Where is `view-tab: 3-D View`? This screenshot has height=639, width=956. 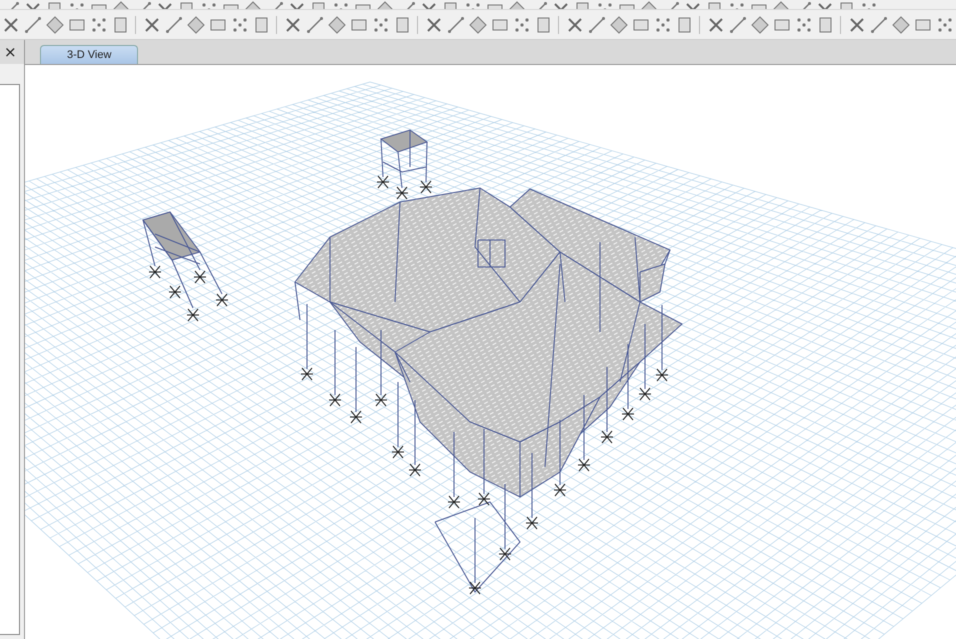
view-tab: 3-D View is located at coordinates (89, 54).